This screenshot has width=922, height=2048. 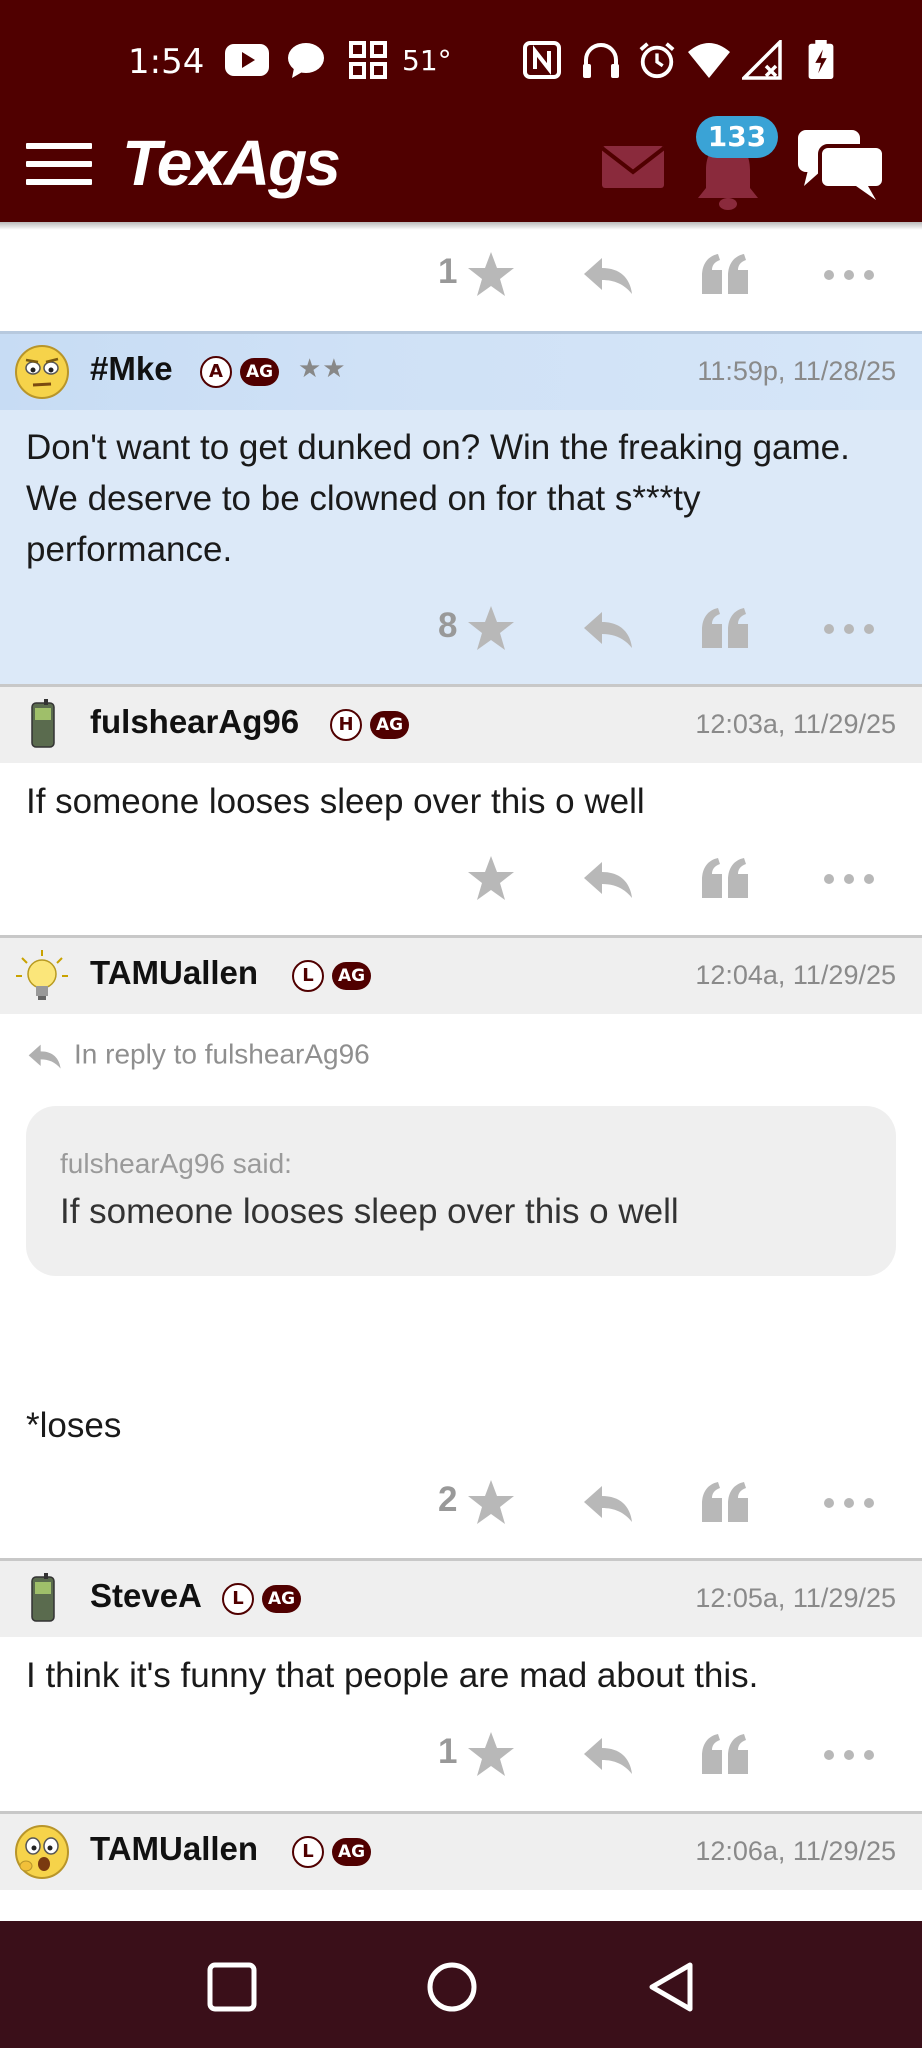 What do you see at coordinates (42, 976) in the screenshot?
I see `lightbulb-avatar` at bounding box center [42, 976].